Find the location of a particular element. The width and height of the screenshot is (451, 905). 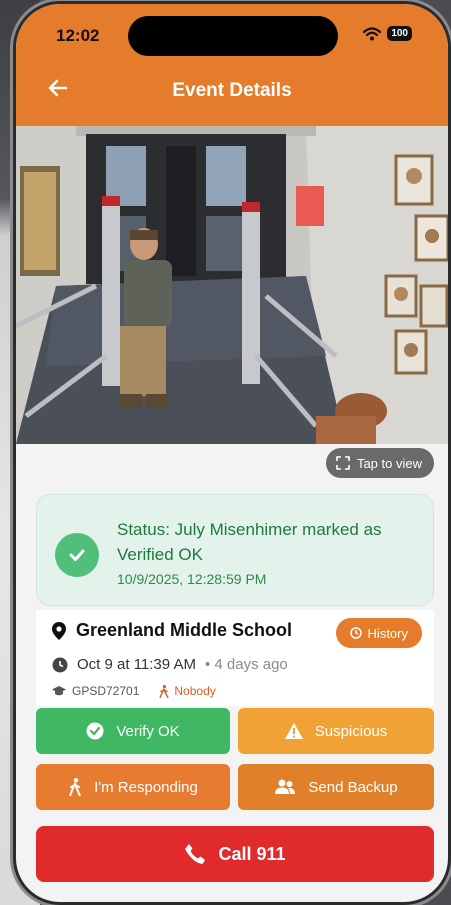

graduation-cap-icon is located at coordinates (59, 690).